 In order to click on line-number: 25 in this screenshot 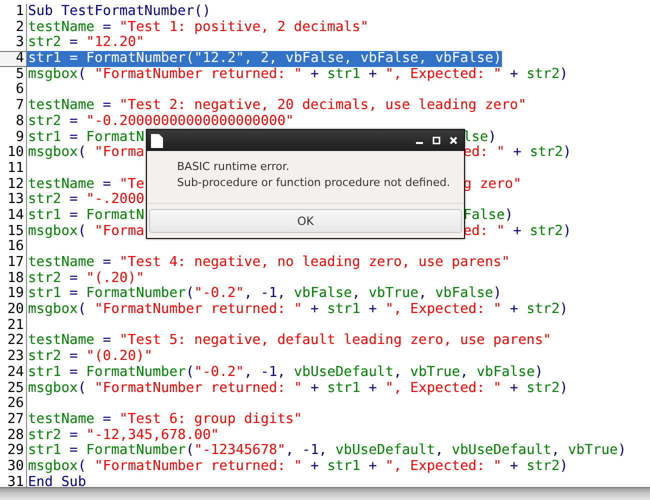, I will do `click(13, 388)`.